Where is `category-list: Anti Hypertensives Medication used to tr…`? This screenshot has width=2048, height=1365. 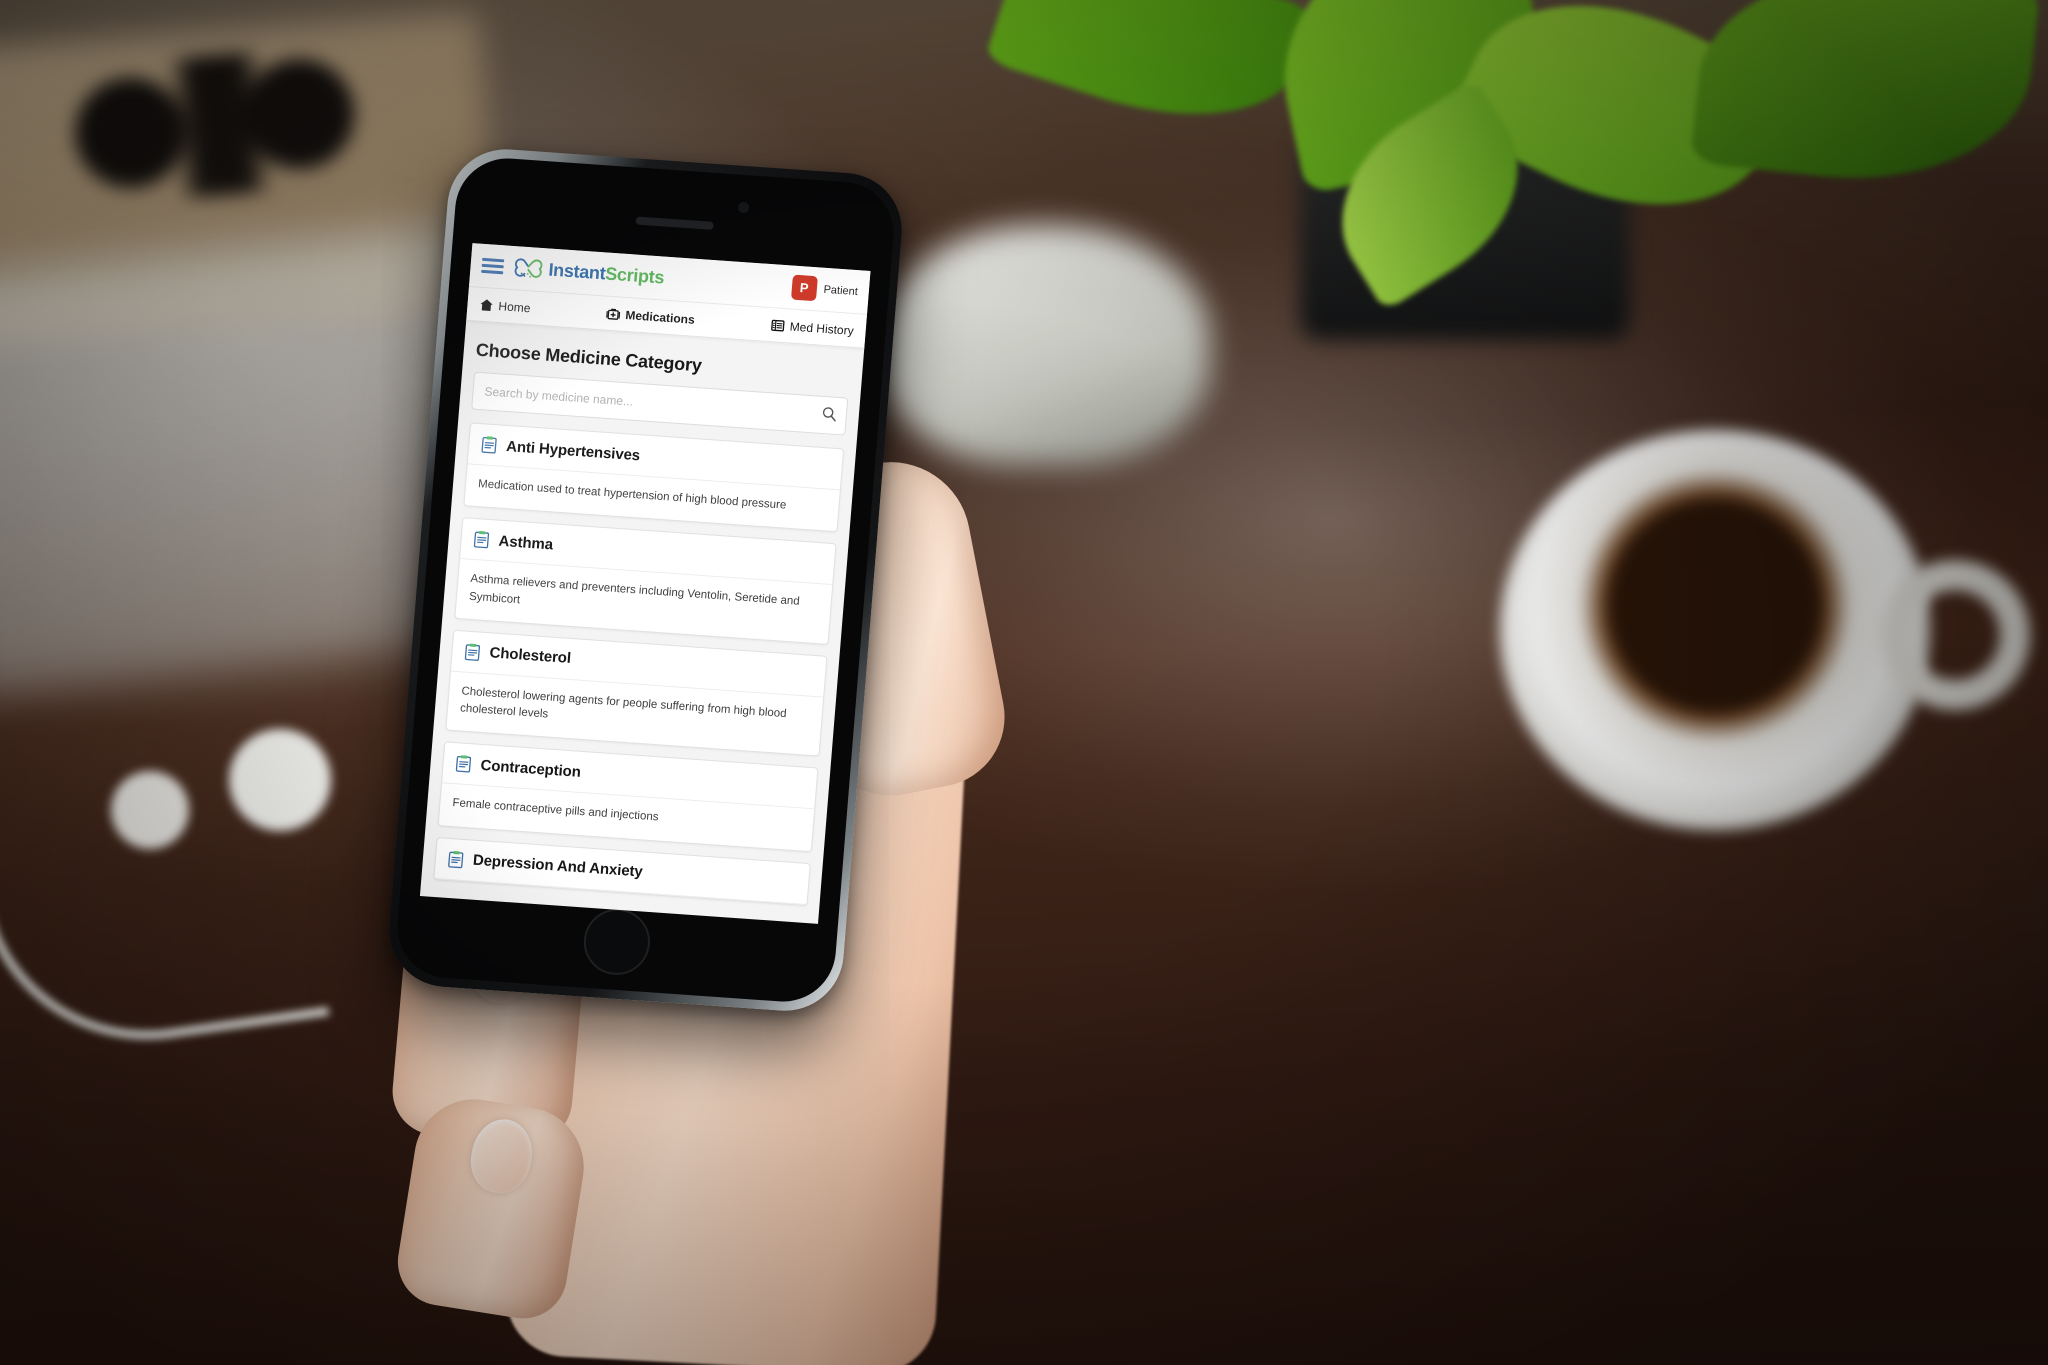
category-list: Anti Hypertensives Medication used to tr… is located at coordinates (638, 672).